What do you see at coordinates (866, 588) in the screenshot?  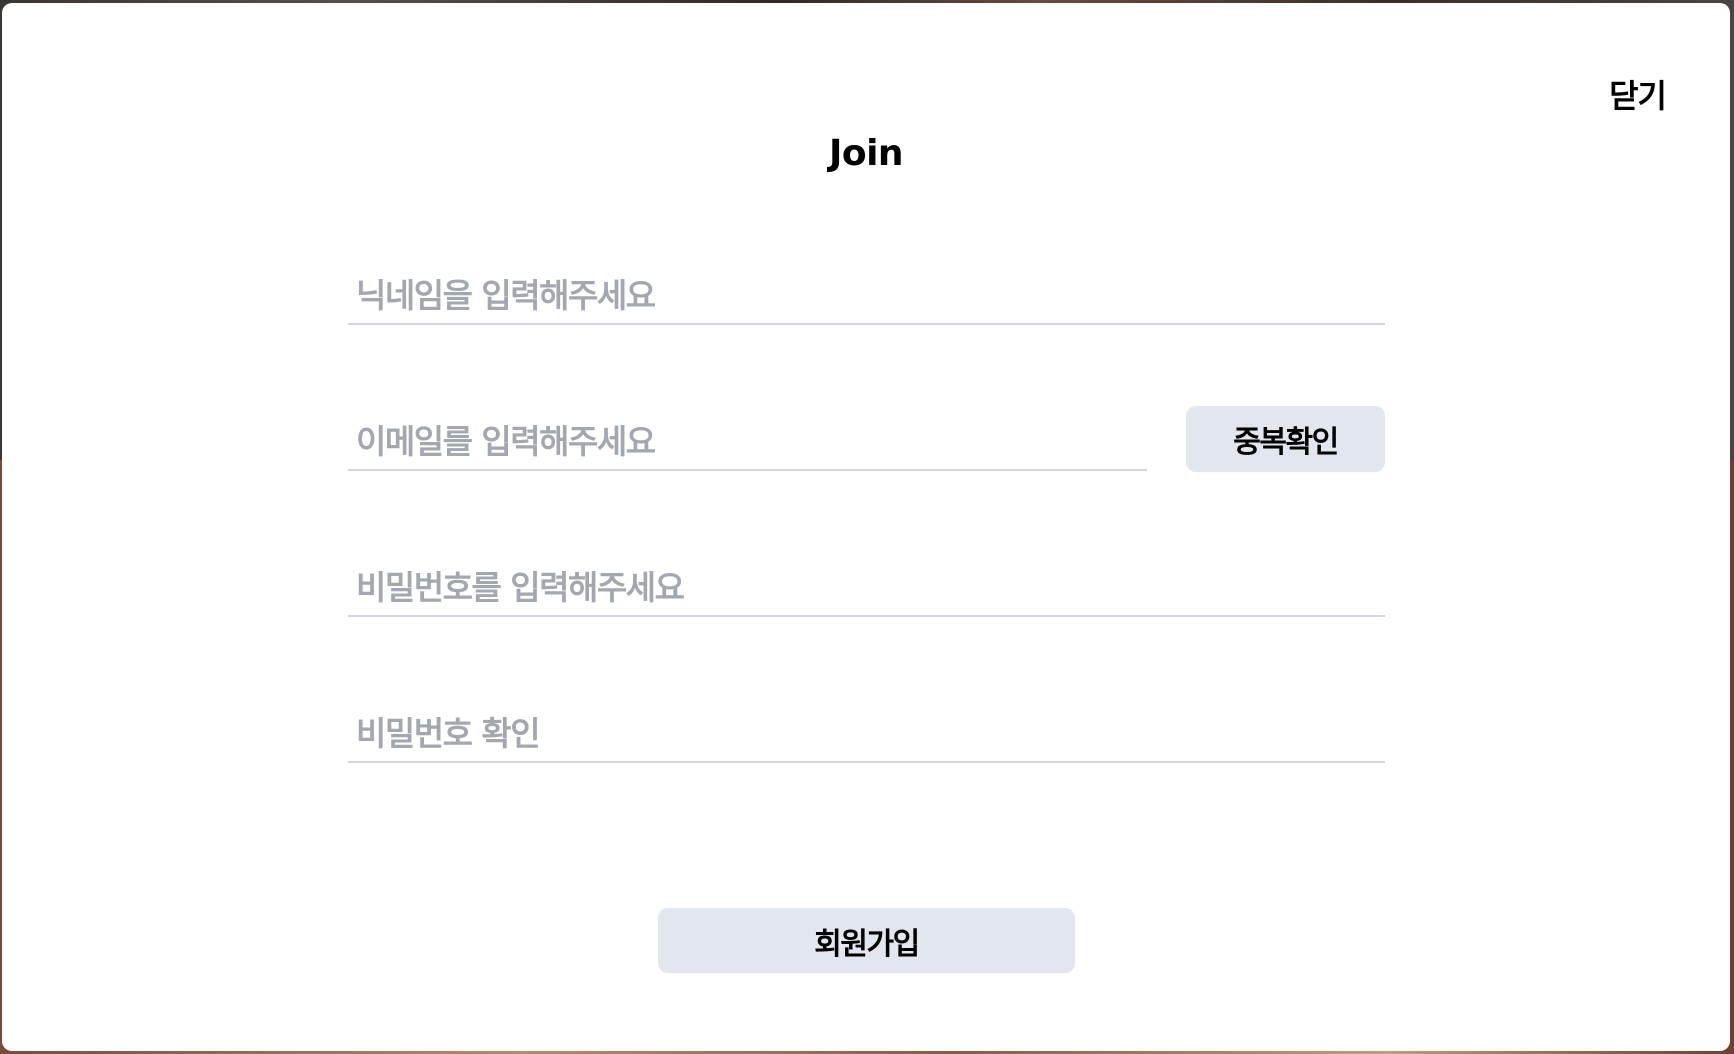 I see `password-input` at bounding box center [866, 588].